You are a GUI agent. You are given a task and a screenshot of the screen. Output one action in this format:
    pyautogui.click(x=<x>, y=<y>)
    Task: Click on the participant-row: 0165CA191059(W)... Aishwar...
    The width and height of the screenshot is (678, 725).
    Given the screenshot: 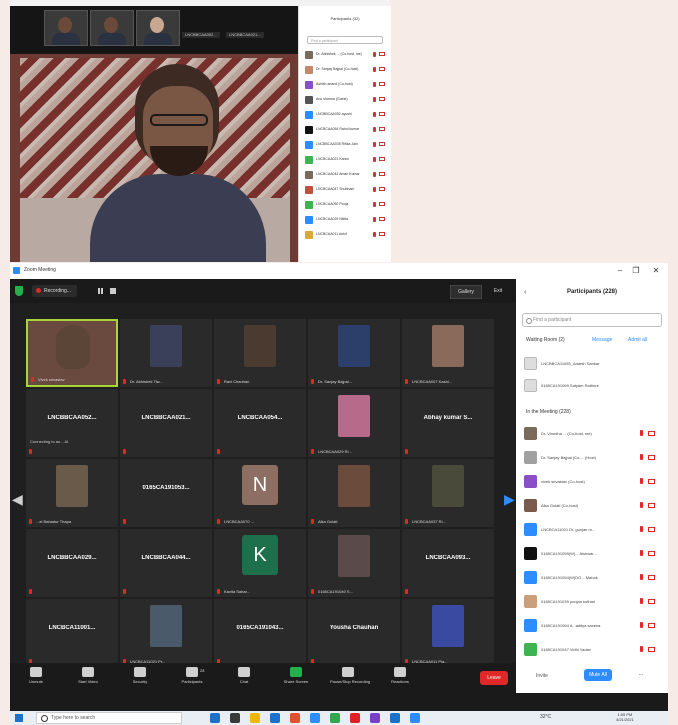 What is the action you would take?
    pyautogui.click(x=594, y=554)
    